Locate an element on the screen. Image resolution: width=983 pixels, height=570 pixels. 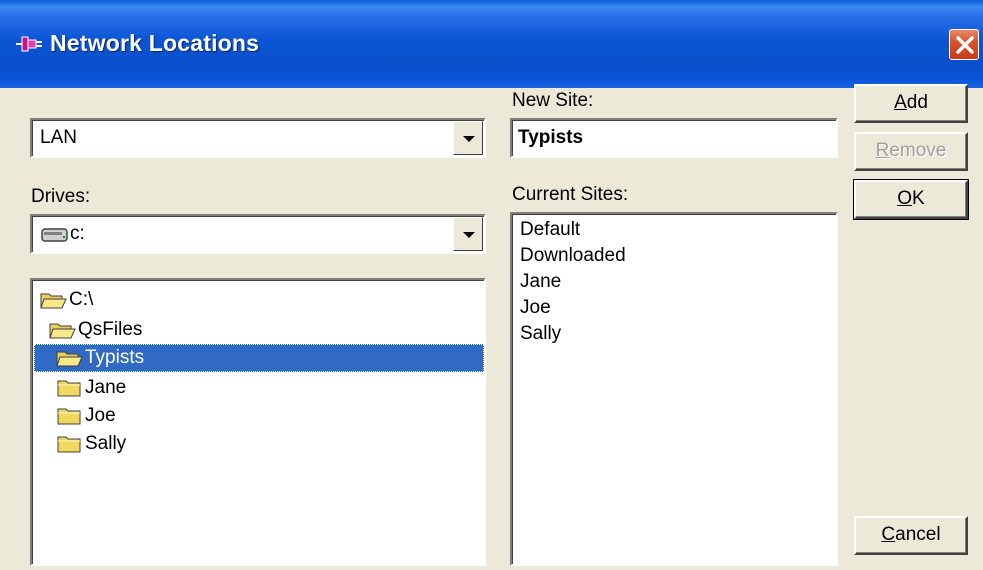
folder-item-selected: Typists is located at coordinates (259, 358).